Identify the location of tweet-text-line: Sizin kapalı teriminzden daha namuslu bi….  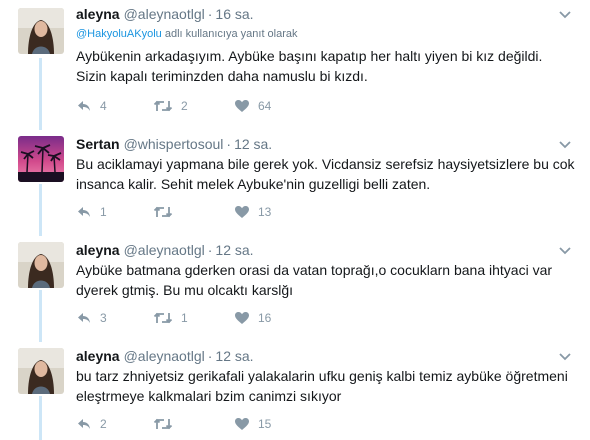
(222, 76).